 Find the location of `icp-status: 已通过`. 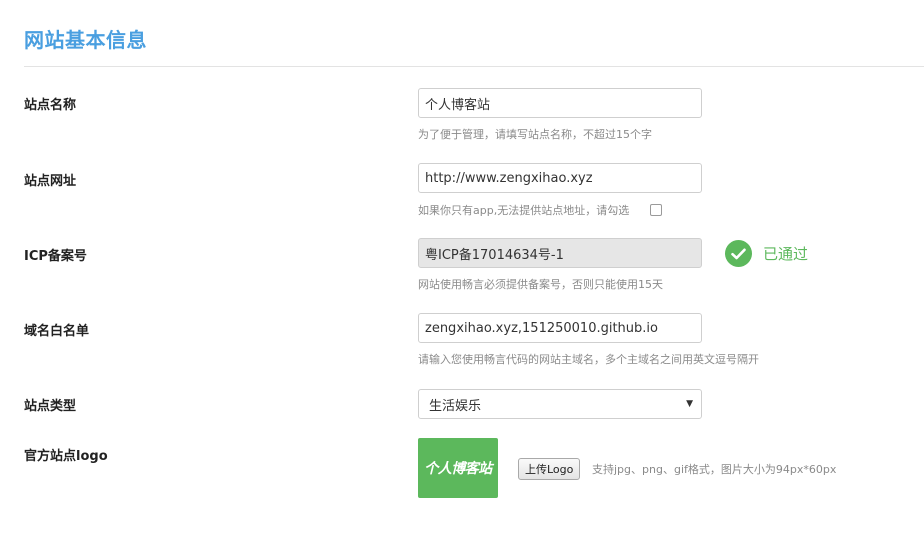

icp-status: 已通过 is located at coordinates (766, 253).